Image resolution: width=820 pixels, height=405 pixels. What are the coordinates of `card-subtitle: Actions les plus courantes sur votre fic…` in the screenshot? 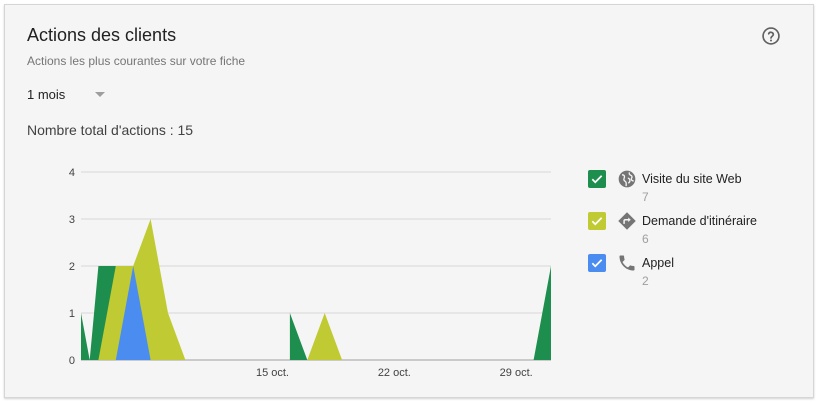 It's located at (136, 61).